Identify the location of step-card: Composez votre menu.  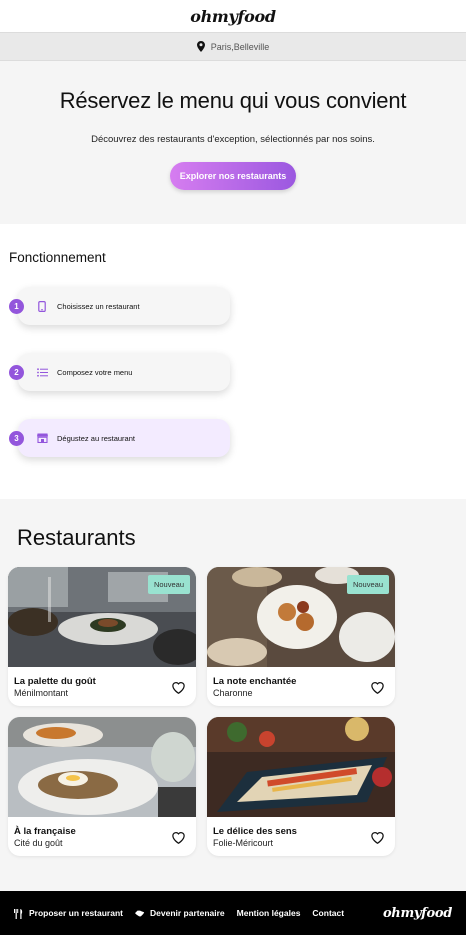
(124, 372).